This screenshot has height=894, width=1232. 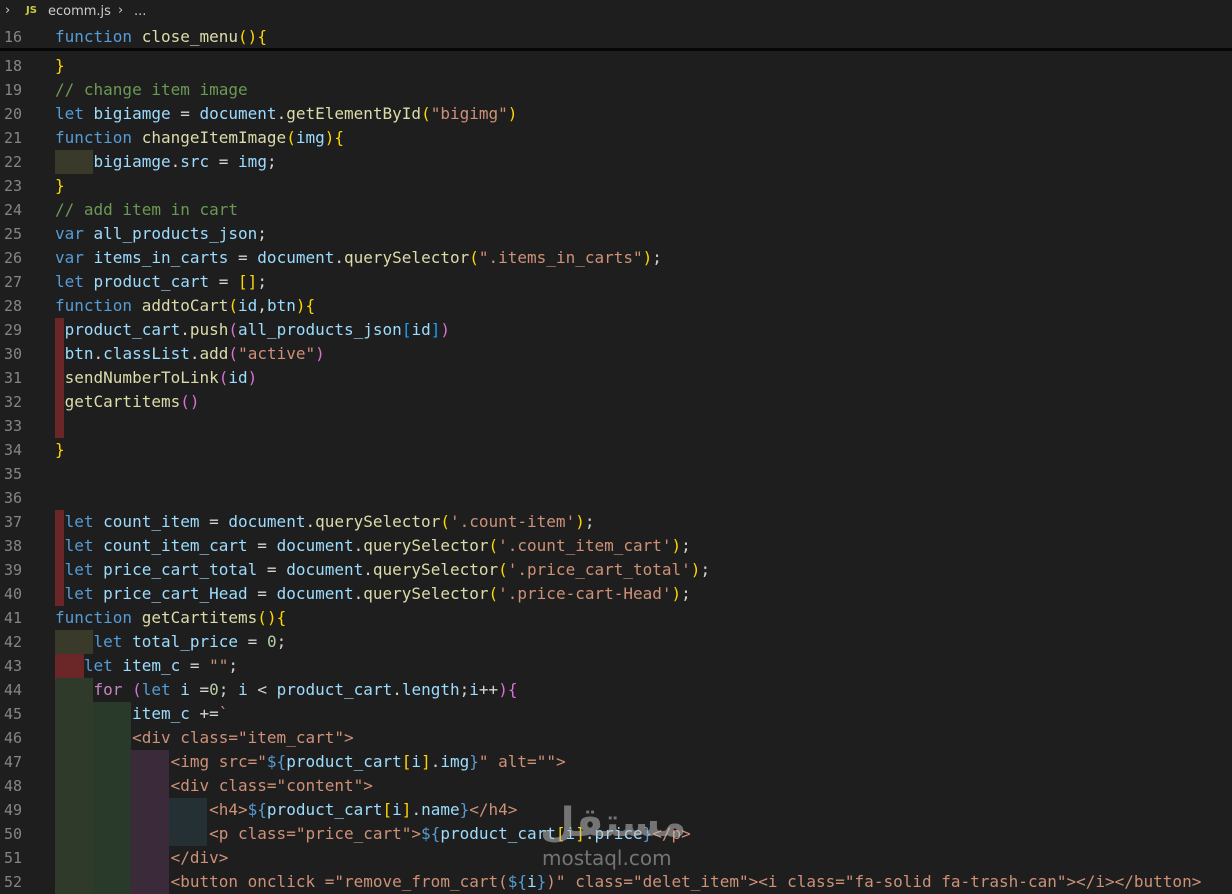 What do you see at coordinates (127, 402) in the screenshot?
I see `code-text: getCartitems()` at bounding box center [127, 402].